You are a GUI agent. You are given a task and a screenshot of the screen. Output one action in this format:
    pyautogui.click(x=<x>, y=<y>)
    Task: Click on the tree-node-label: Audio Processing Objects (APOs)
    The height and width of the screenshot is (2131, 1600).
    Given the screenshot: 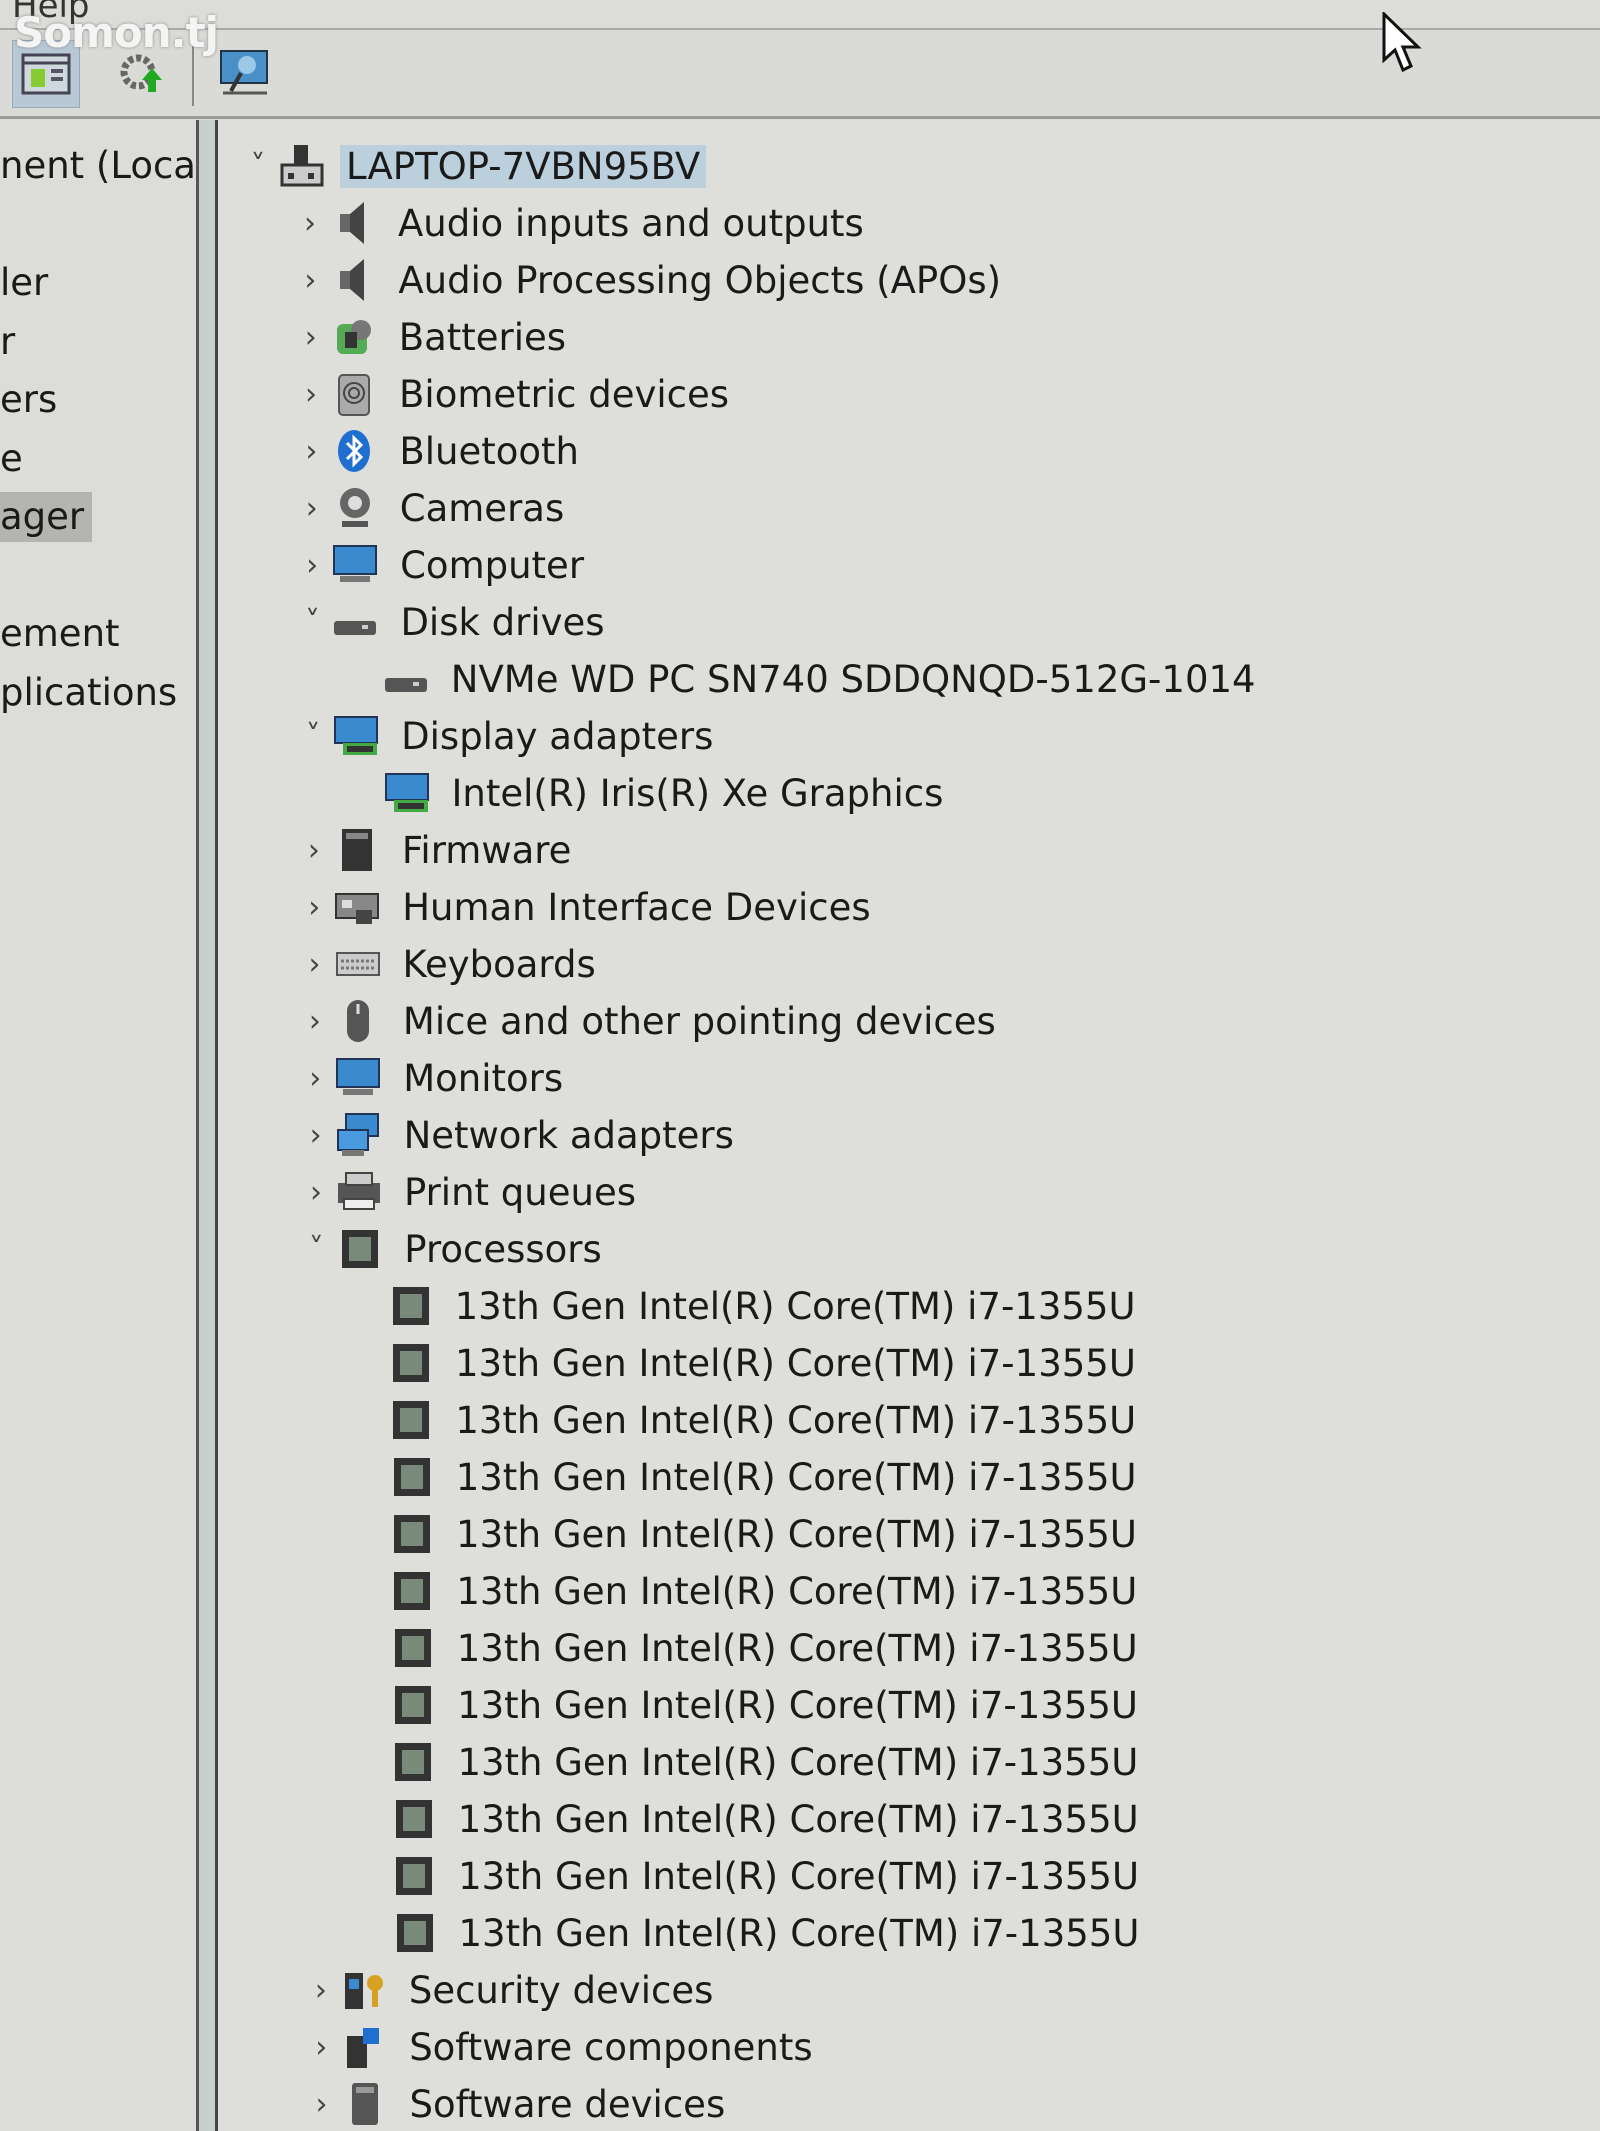 What is the action you would take?
    pyautogui.click(x=700, y=280)
    